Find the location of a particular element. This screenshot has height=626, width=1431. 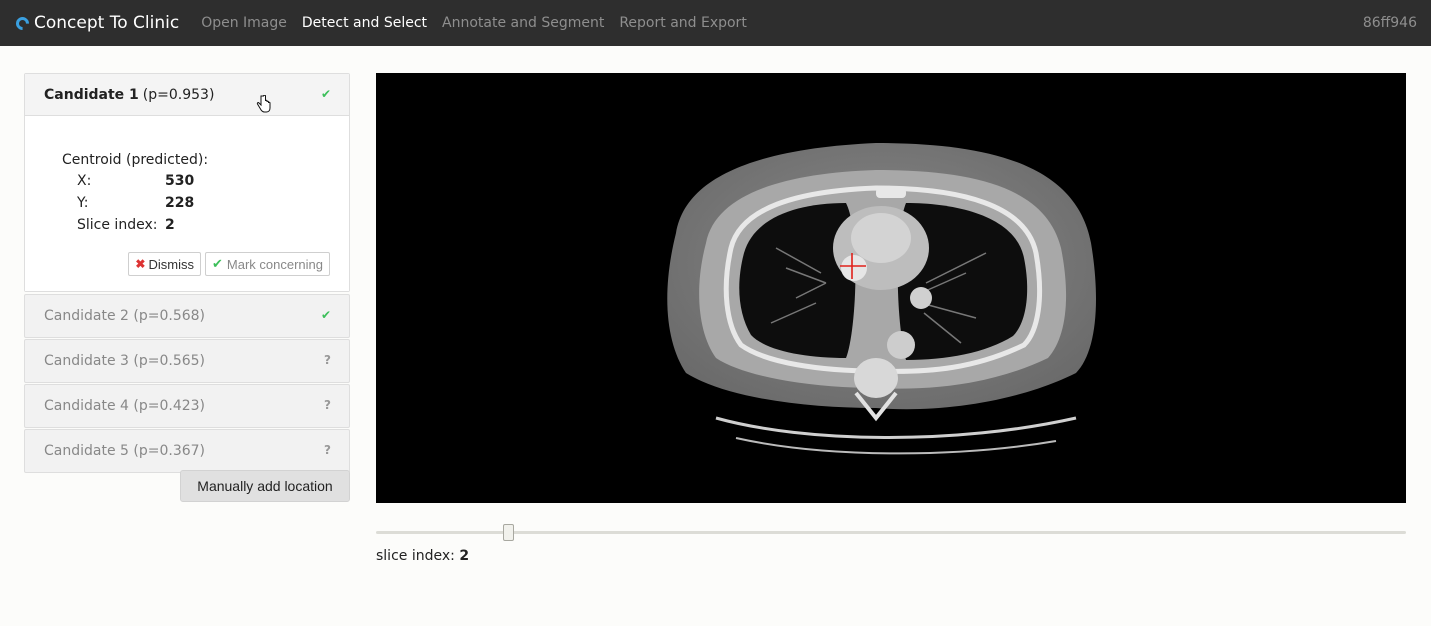

candidate-name: Candidate 2 is located at coordinates (86, 316).